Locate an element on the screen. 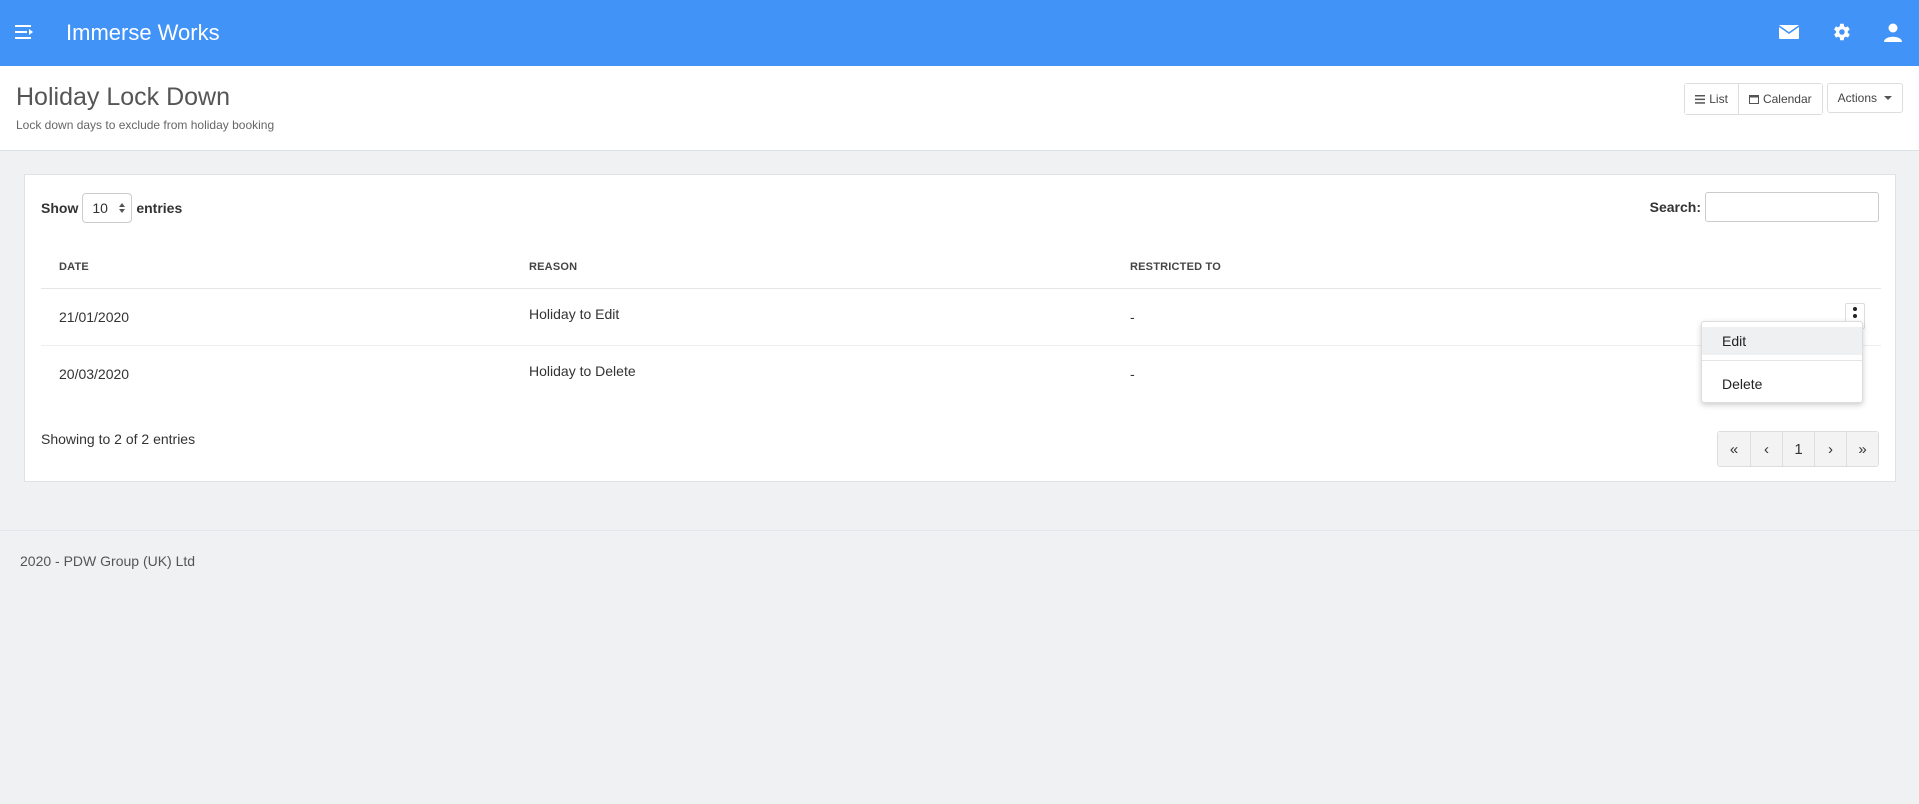 The height and width of the screenshot is (804, 1919). actions-dropdown-button: Actions is located at coordinates (1864, 98).